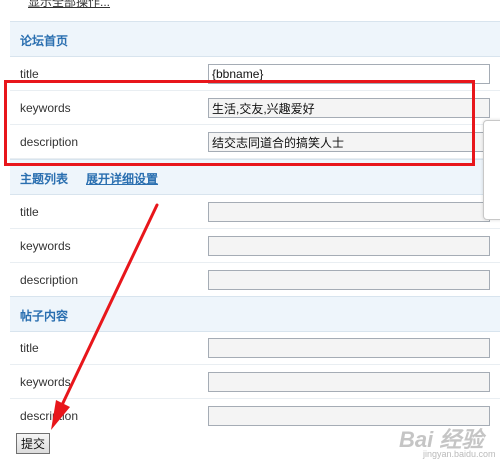 The width and height of the screenshot is (500, 473). What do you see at coordinates (349, 212) in the screenshot?
I see `thread-list-title-input` at bounding box center [349, 212].